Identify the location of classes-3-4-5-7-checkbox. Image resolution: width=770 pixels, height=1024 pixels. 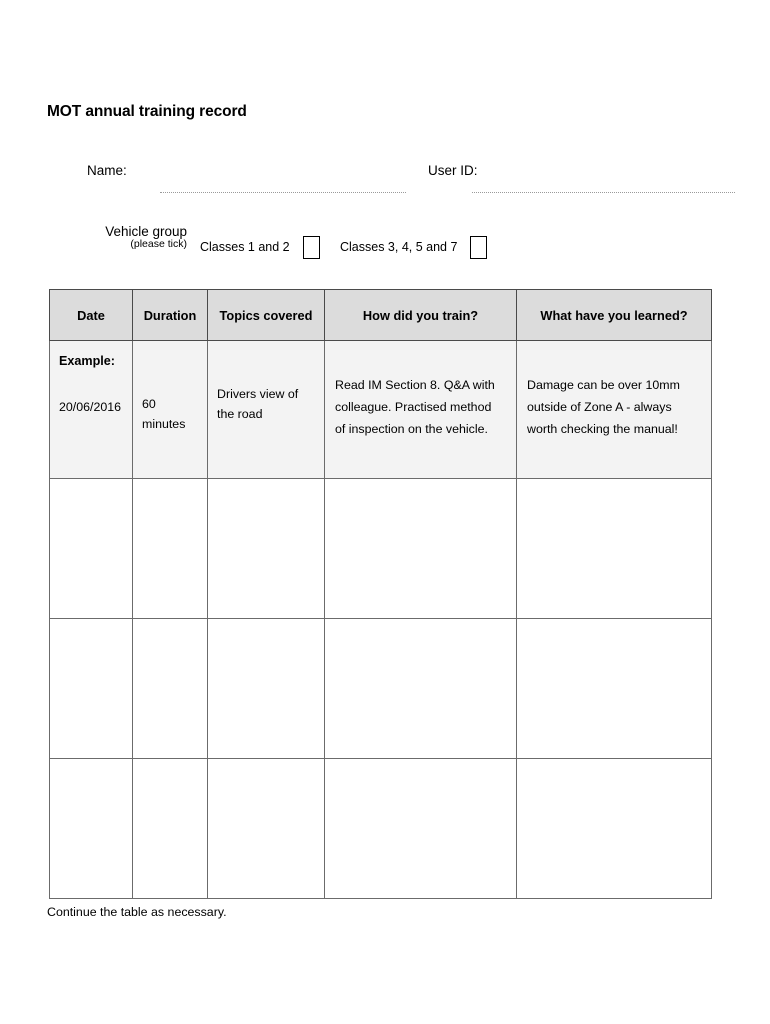
(479, 247).